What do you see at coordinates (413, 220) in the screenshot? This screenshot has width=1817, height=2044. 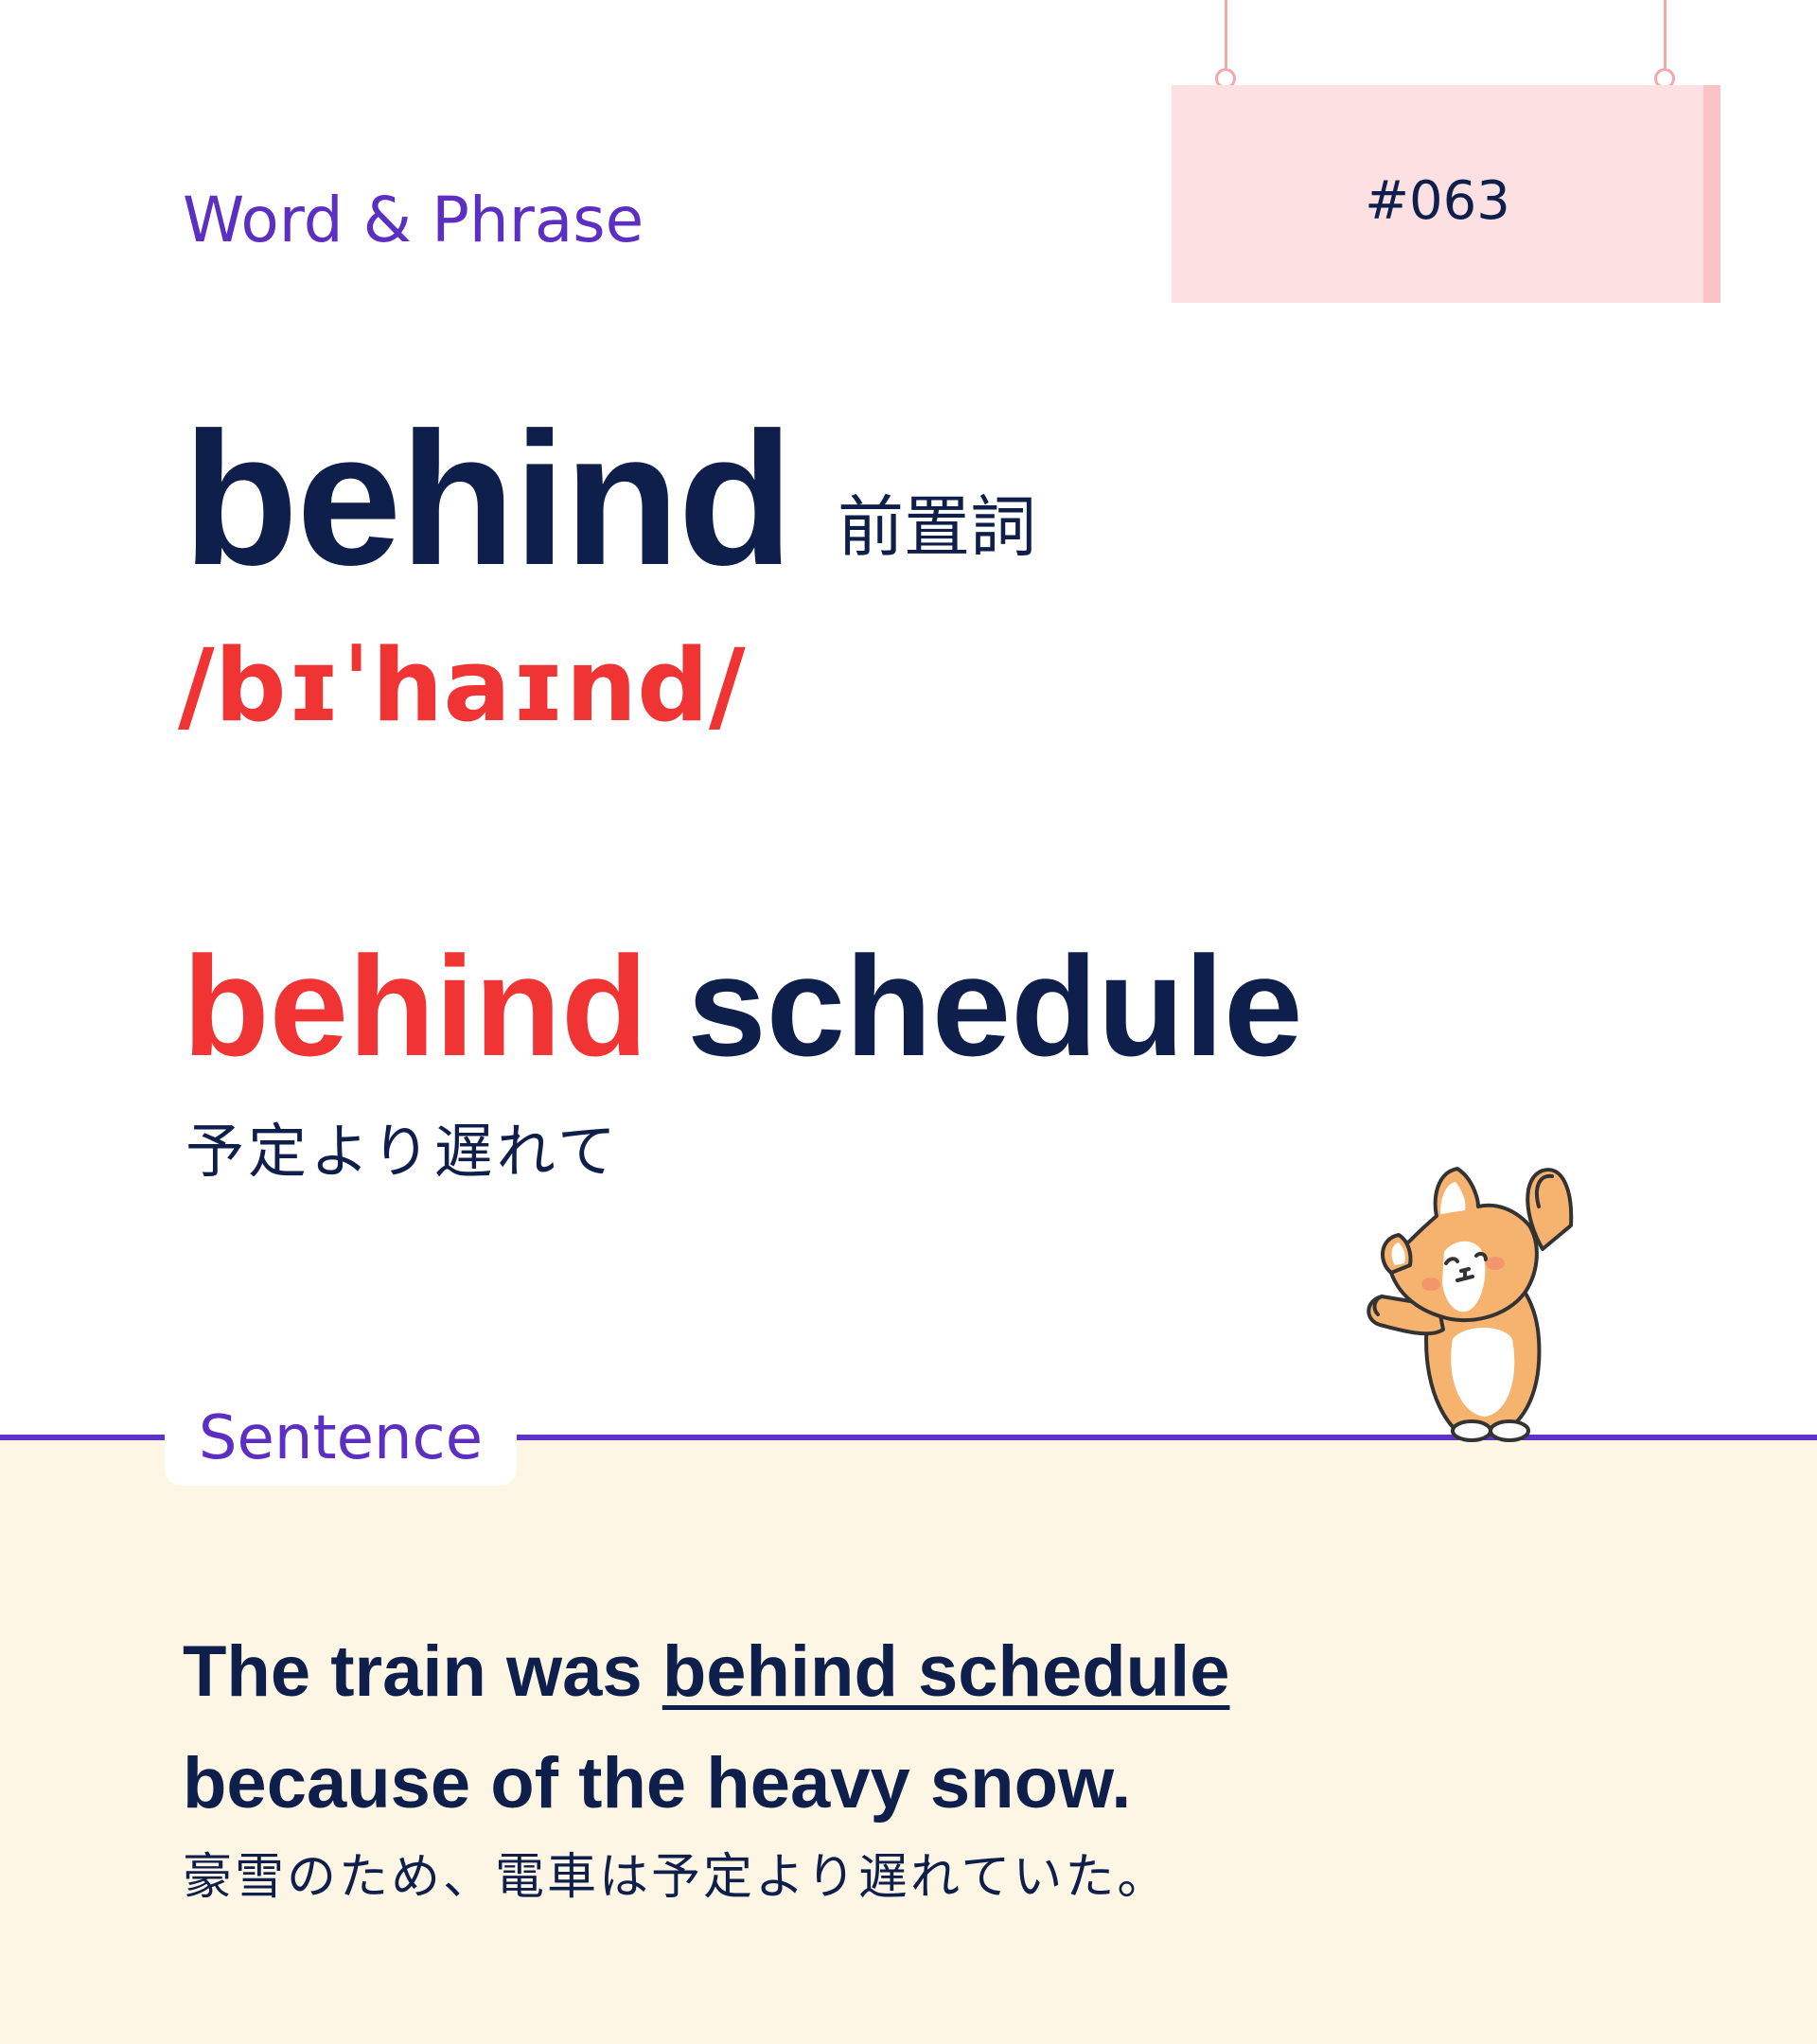 I see `category-label: Word & Phrase` at bounding box center [413, 220].